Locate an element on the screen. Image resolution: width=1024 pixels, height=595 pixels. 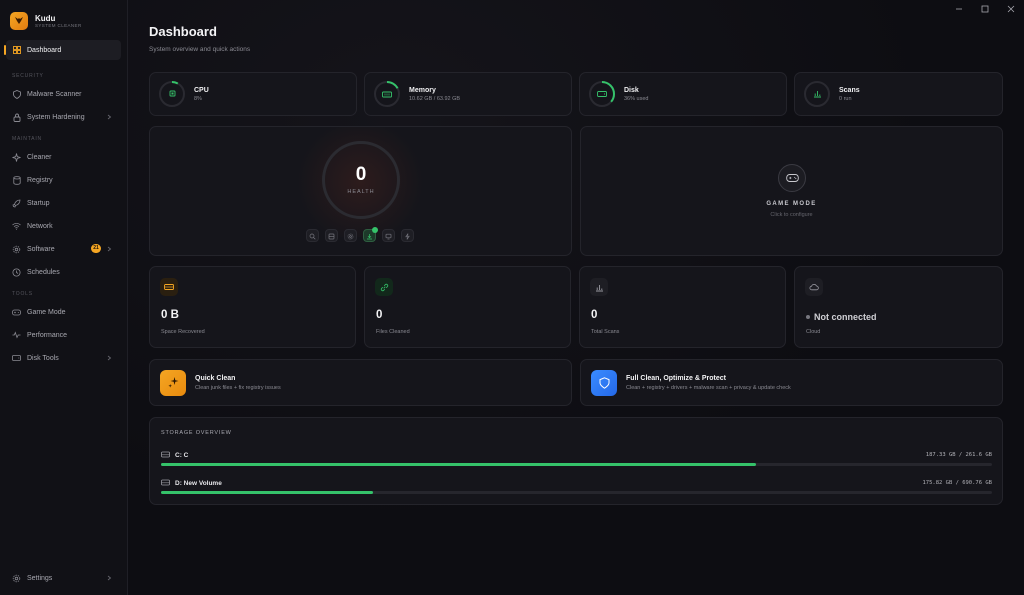
sidebar-item-dashboard: Dashboard is located at coordinates (62, 50).